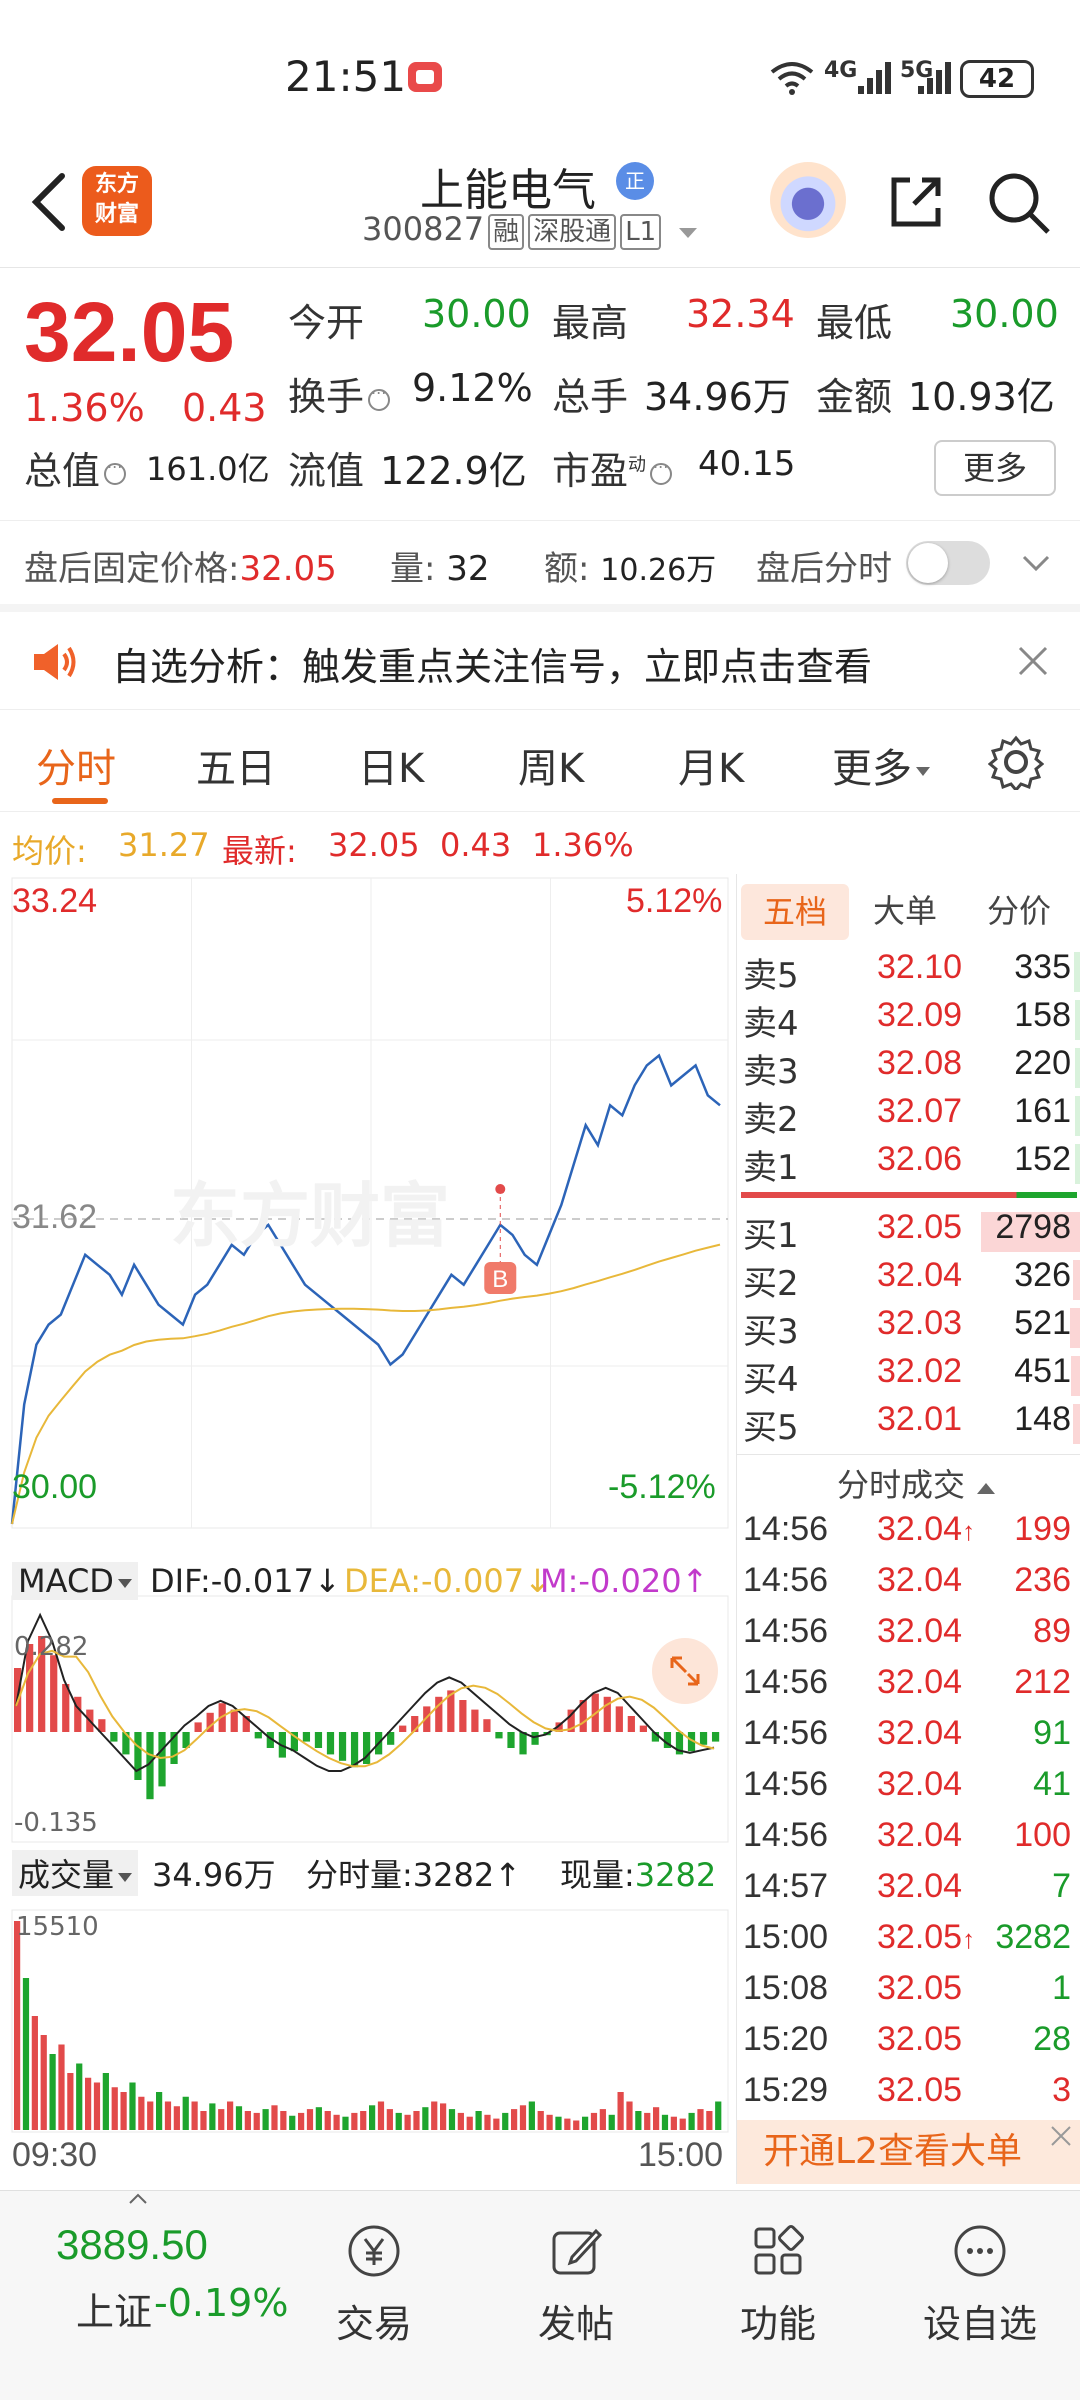 This screenshot has height=2400, width=1080. Describe the element at coordinates (685, 1671) in the screenshot. I see `expand-icon` at that location.